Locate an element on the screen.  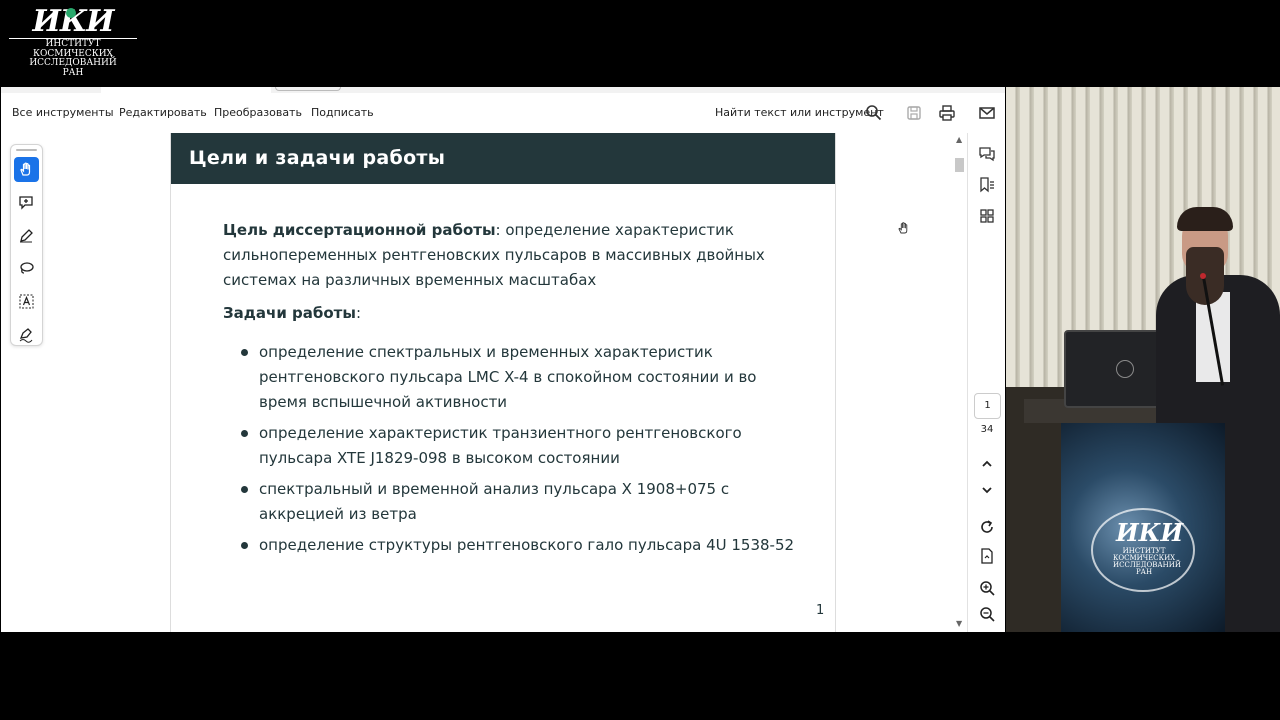
hand-cursor-icon is located at coordinates (903, 228).